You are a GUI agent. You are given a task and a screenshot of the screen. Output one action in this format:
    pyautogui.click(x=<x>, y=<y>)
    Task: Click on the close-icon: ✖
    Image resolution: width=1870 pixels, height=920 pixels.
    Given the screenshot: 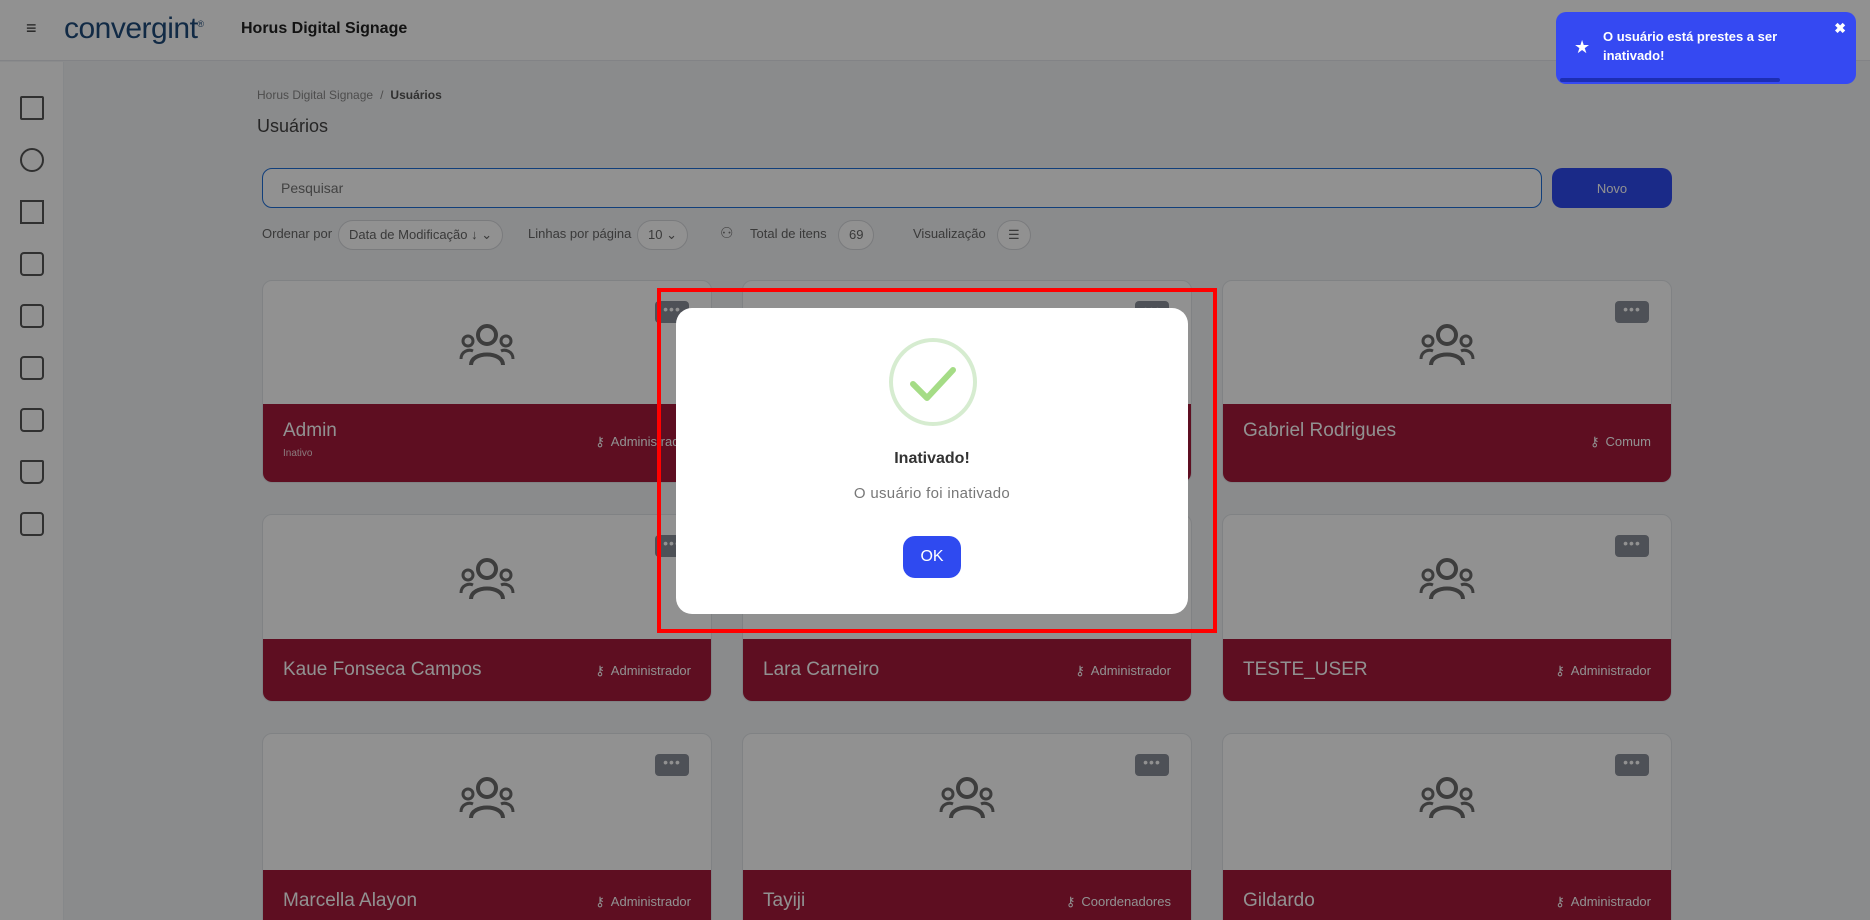 What is the action you would take?
    pyautogui.click(x=1840, y=28)
    